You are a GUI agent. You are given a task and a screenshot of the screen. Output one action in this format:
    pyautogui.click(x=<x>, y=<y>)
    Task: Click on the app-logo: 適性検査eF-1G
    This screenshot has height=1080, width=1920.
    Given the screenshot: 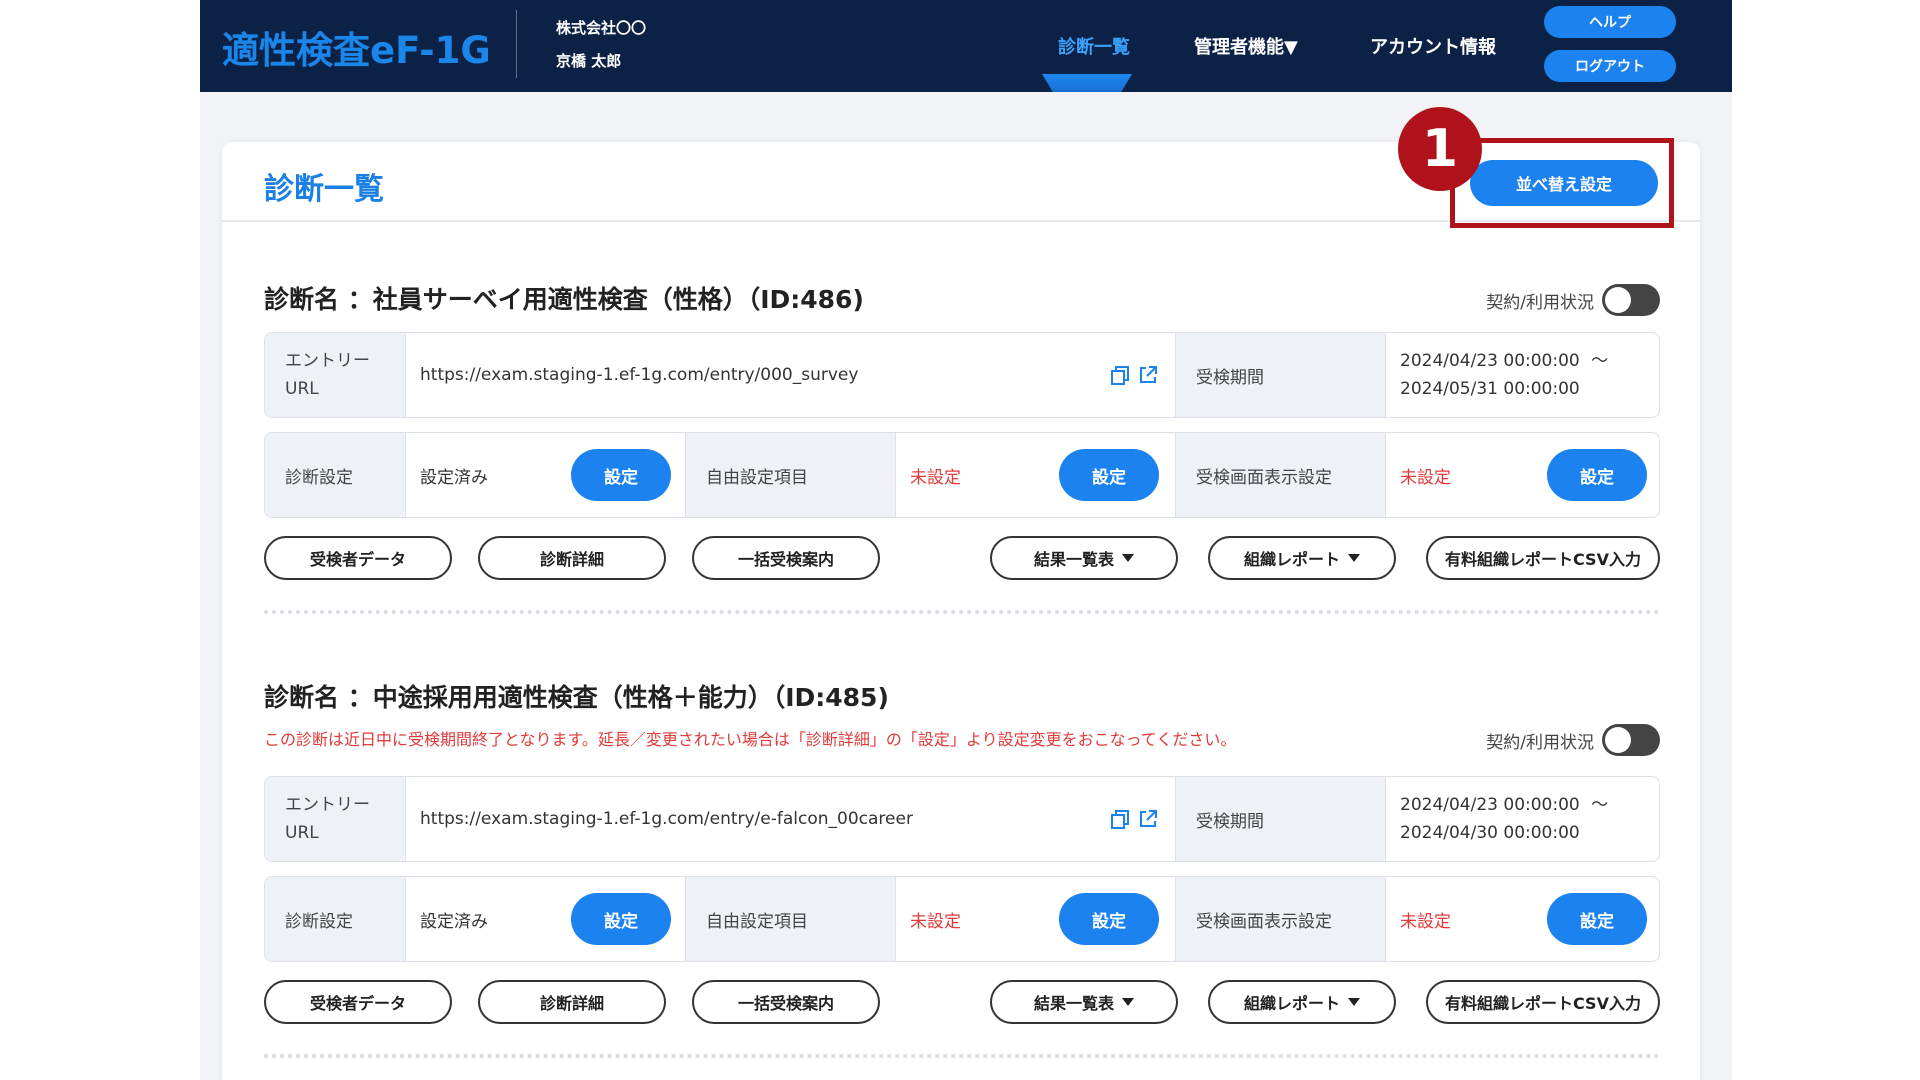 What is the action you would take?
    pyautogui.click(x=356, y=47)
    